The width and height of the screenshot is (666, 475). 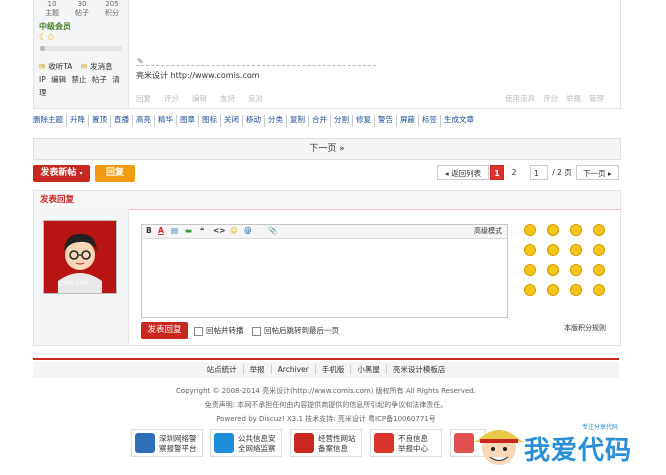 I want to click on badge-icp: 经营性网站 备案信息, so click(x=326, y=443).